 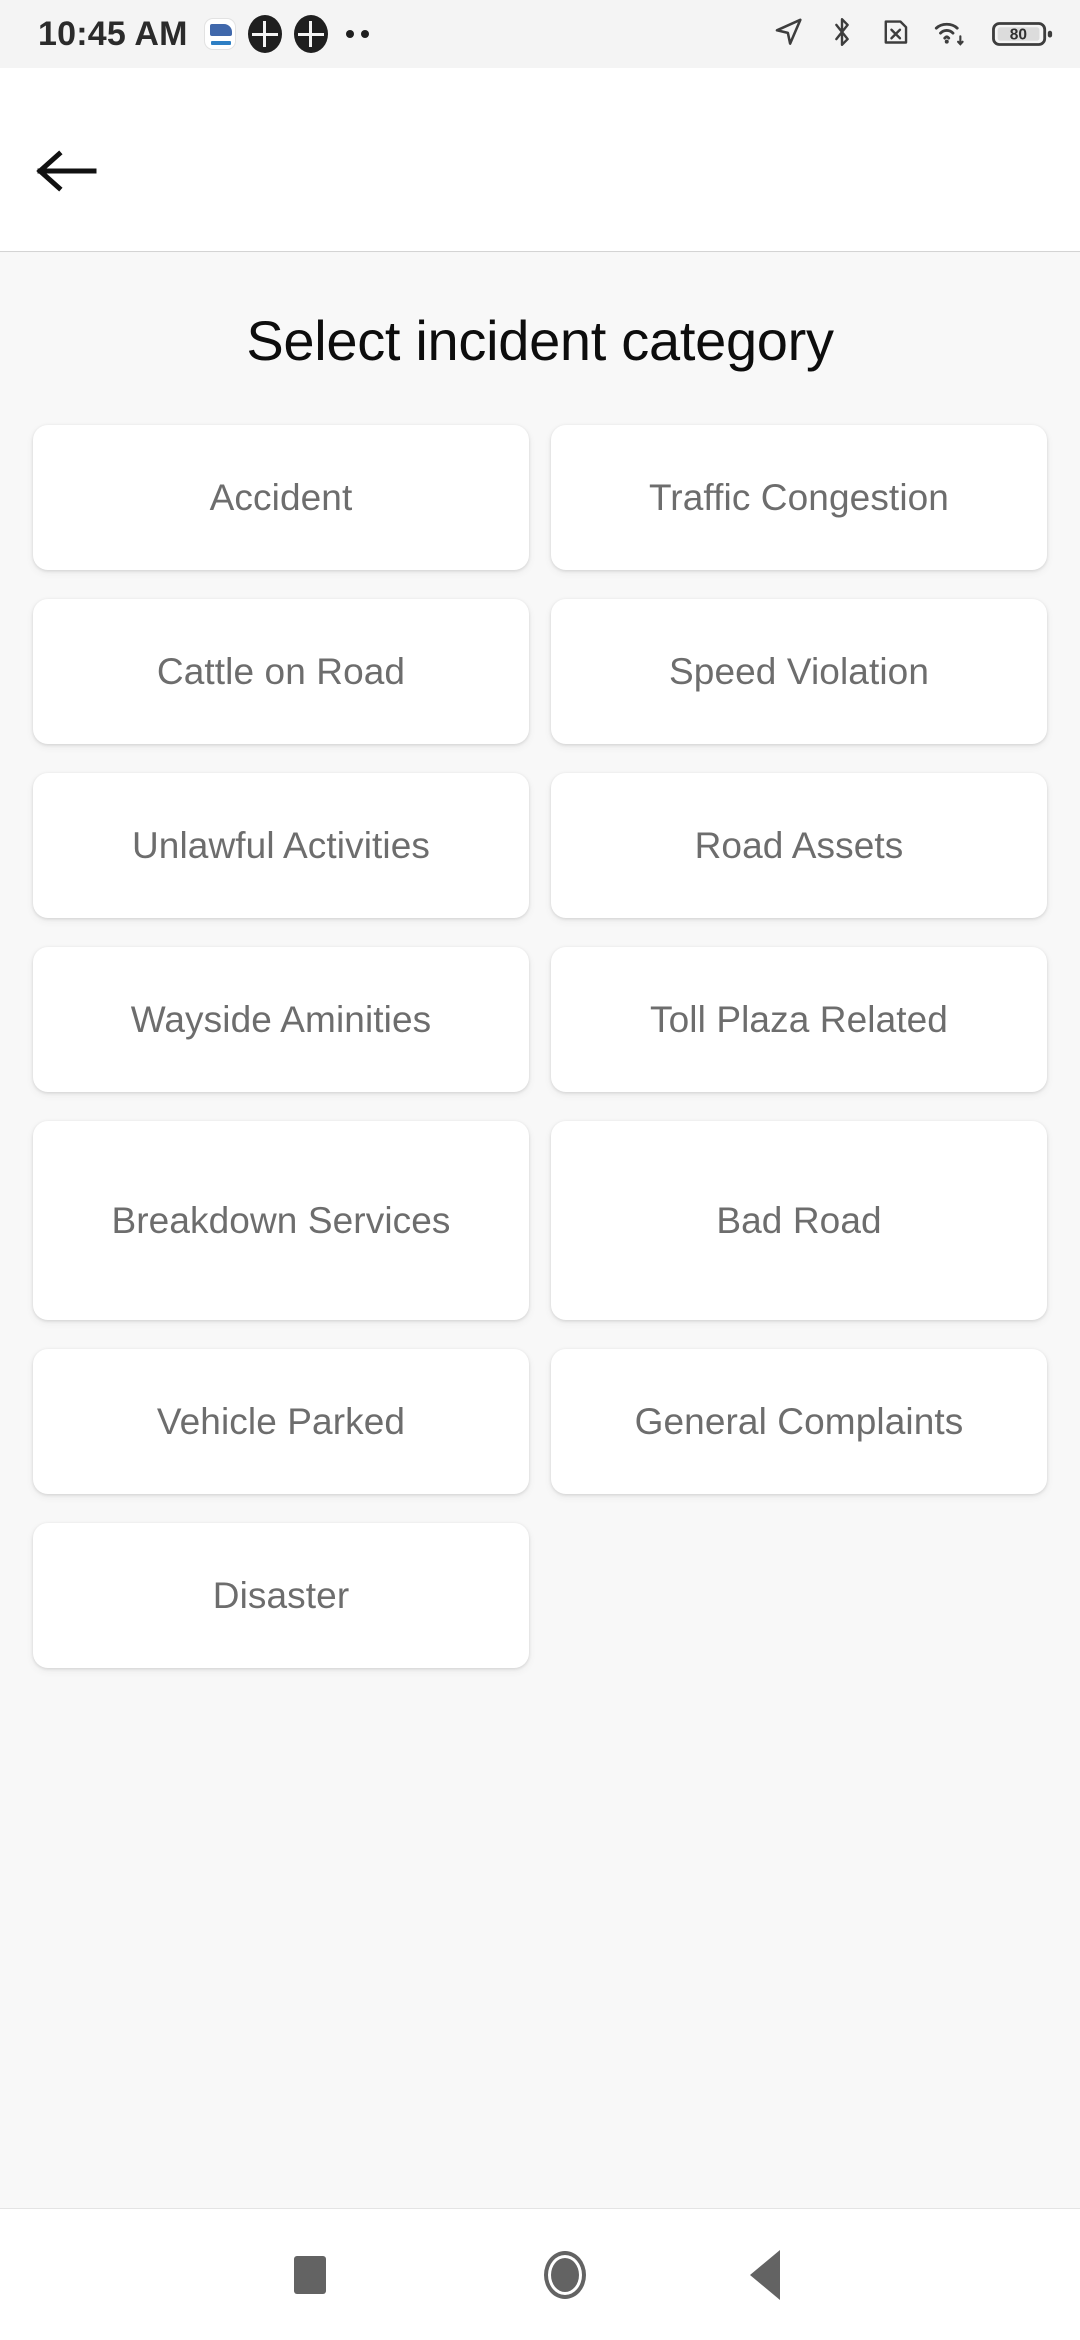 I want to click on category-cell: Toll Plaza Related, so click(x=799, y=1019).